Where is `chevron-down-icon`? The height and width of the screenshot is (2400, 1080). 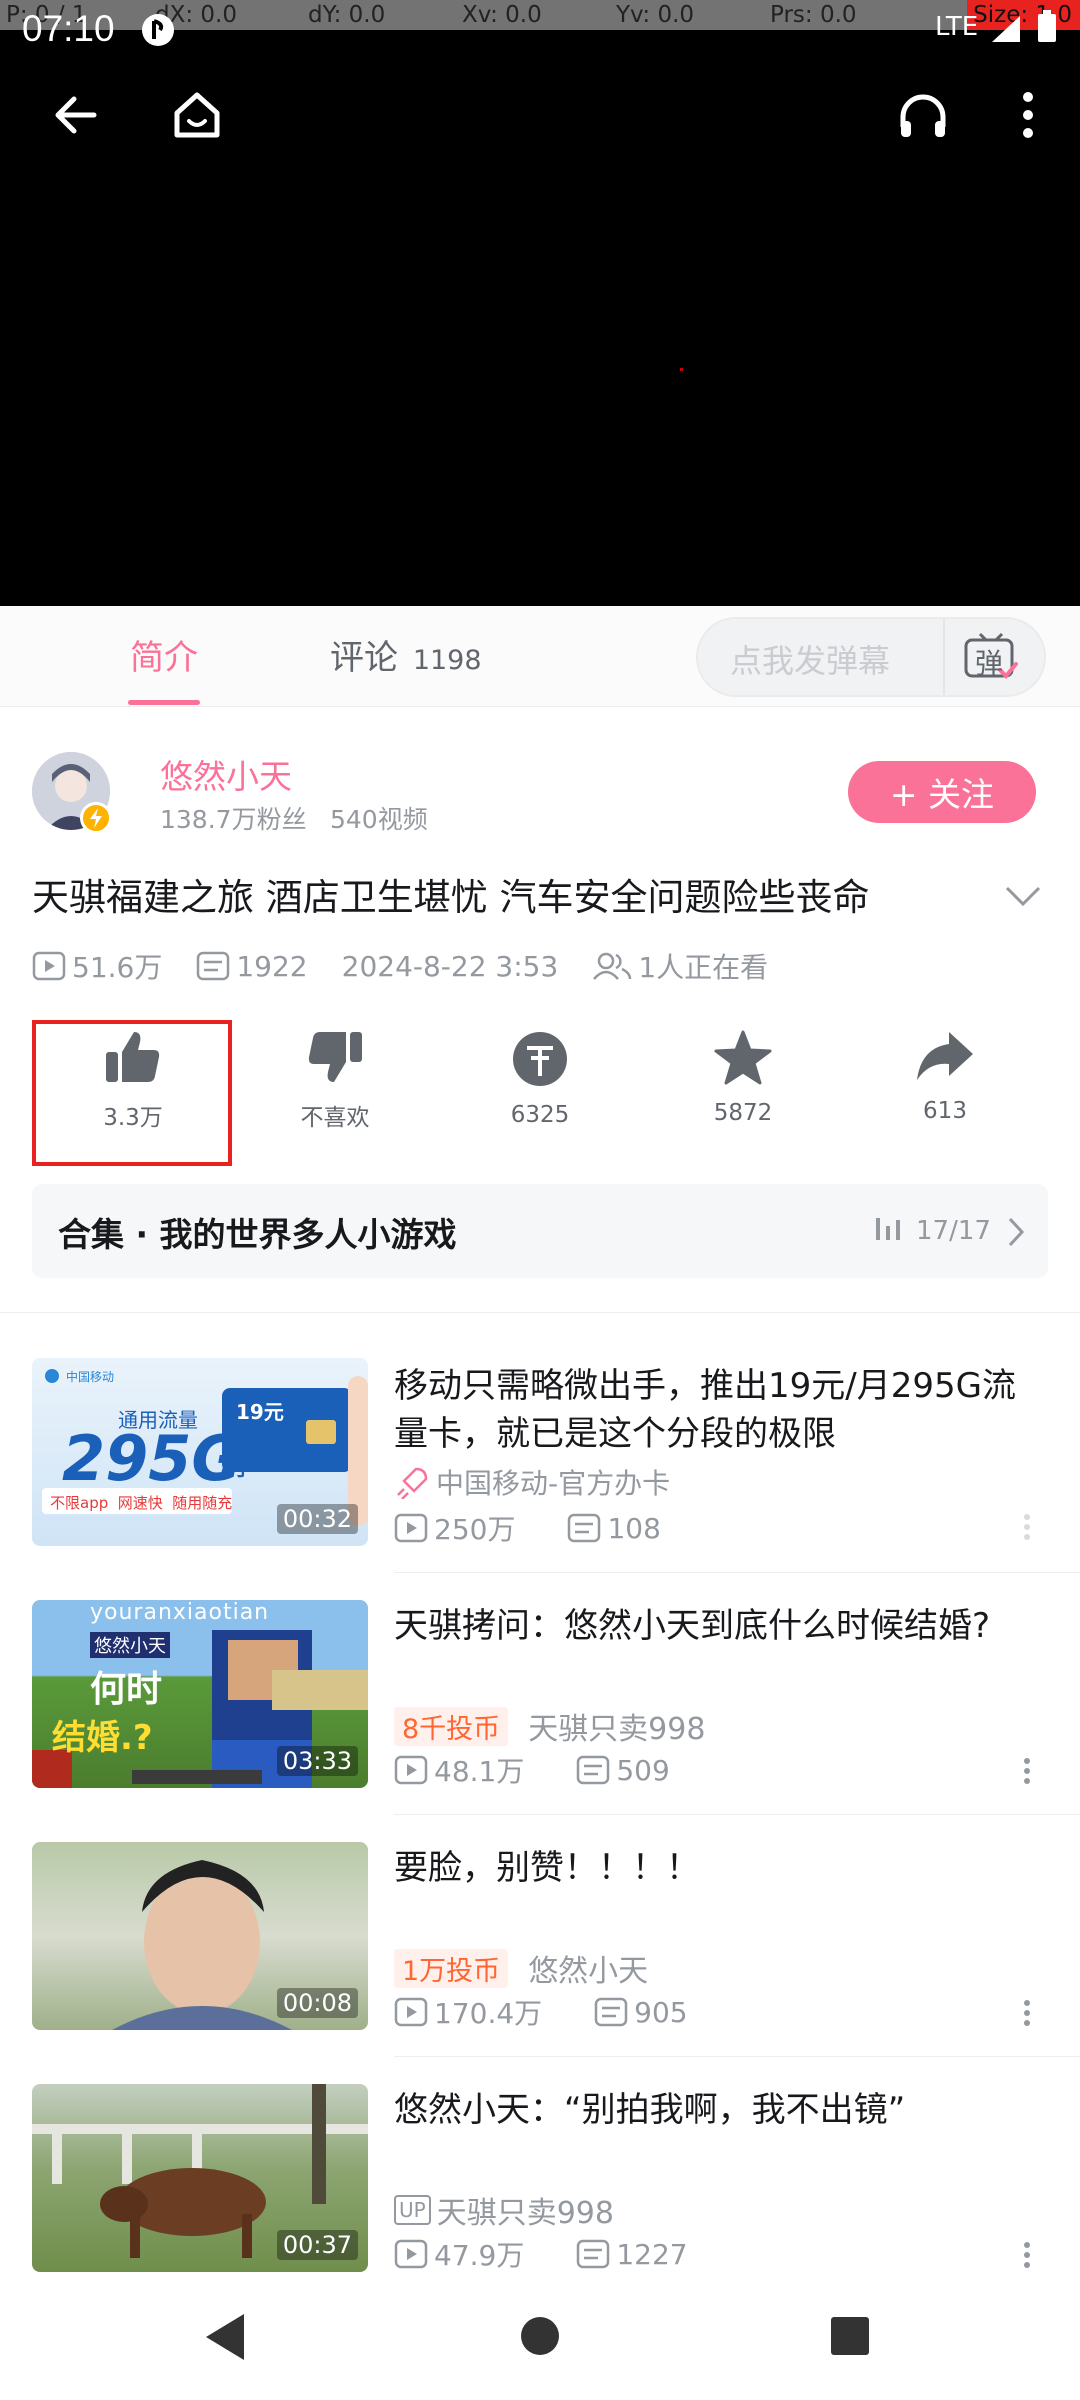 chevron-down-icon is located at coordinates (1023, 896).